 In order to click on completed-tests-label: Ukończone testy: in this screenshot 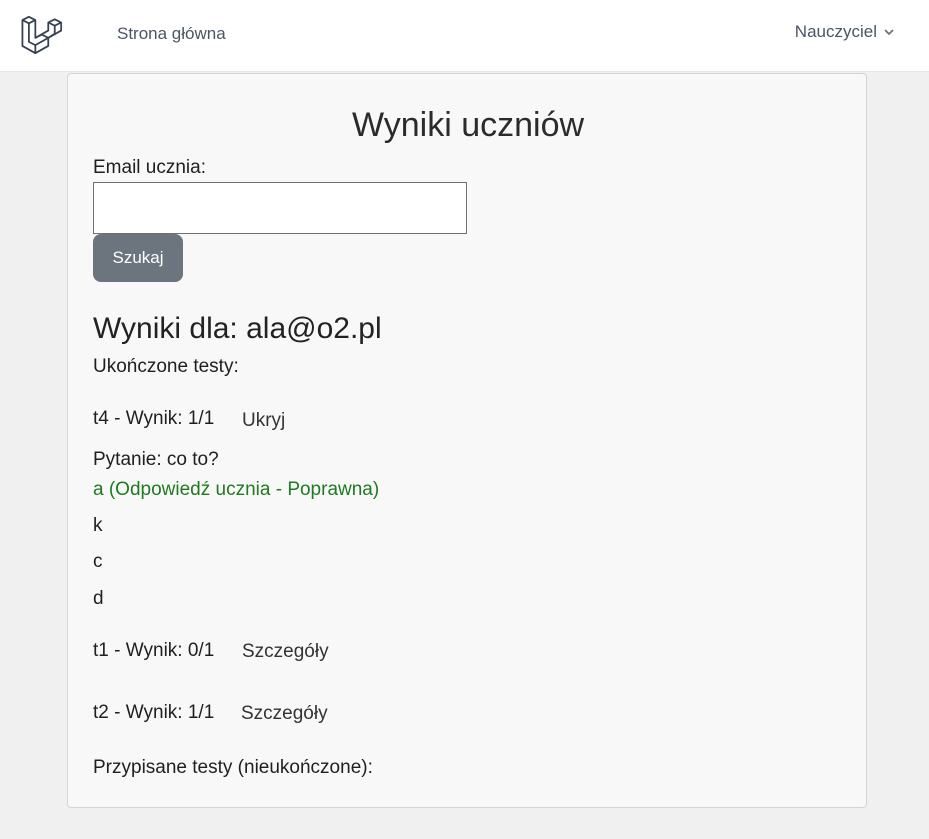, I will do `click(166, 366)`.